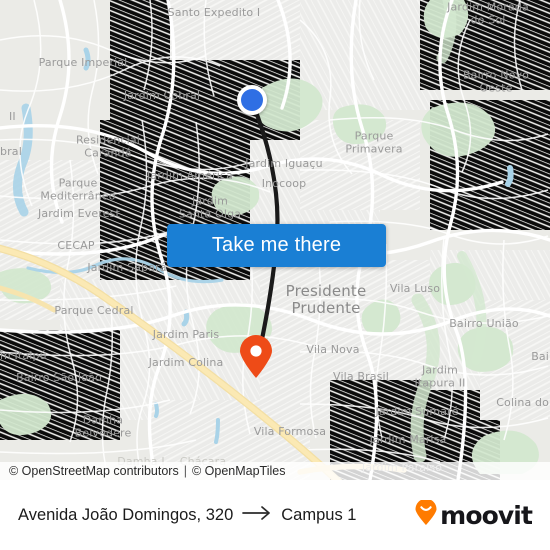 The image size is (550, 550). What do you see at coordinates (256, 357) in the screenshot?
I see `destination-pin-icon` at bounding box center [256, 357].